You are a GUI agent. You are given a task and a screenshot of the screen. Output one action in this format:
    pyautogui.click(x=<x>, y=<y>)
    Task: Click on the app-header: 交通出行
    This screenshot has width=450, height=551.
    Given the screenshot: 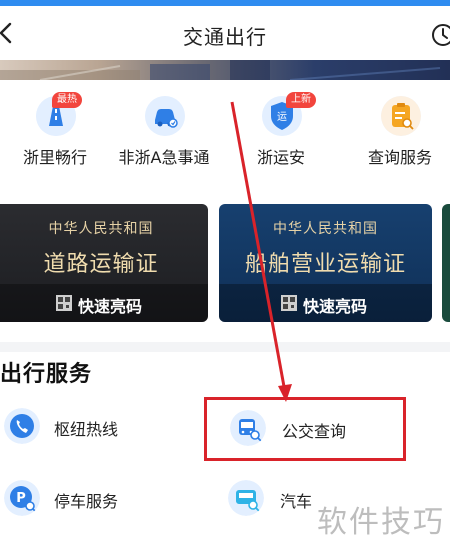 What is the action you would take?
    pyautogui.click(x=225, y=33)
    